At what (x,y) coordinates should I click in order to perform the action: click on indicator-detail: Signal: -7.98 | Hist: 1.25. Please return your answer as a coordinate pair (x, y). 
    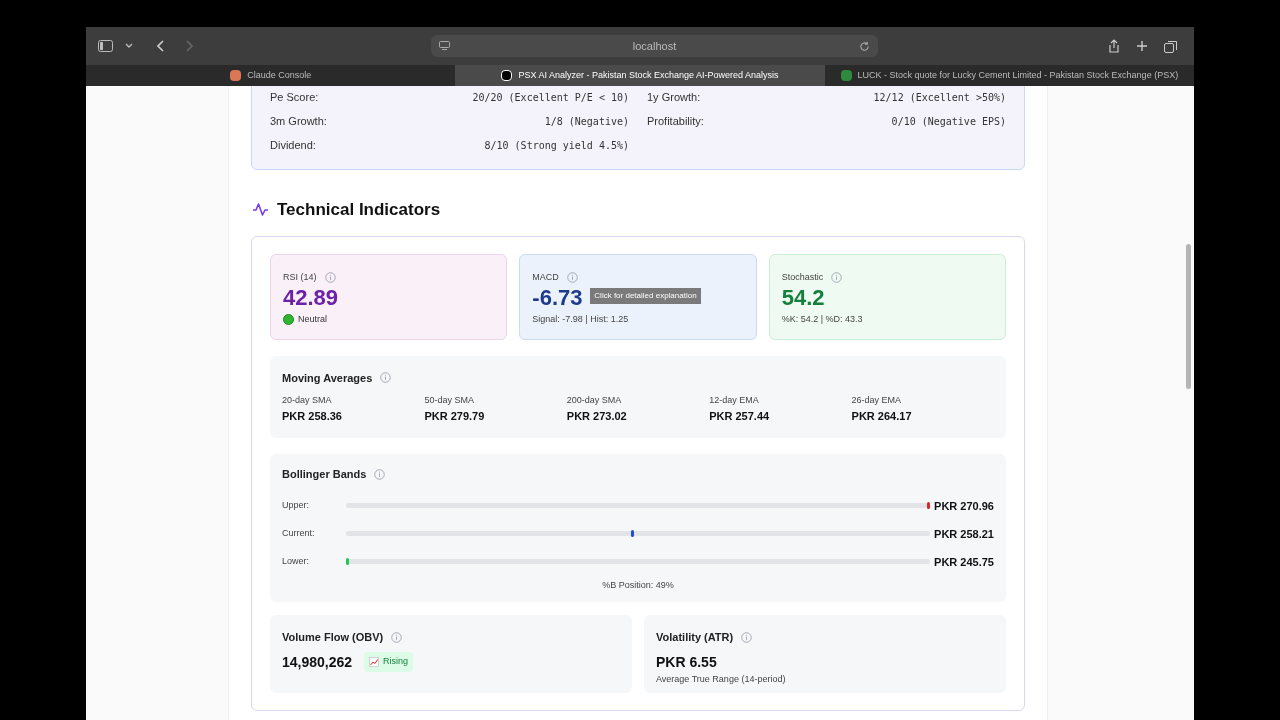
    Looking at the image, I should click on (581, 319).